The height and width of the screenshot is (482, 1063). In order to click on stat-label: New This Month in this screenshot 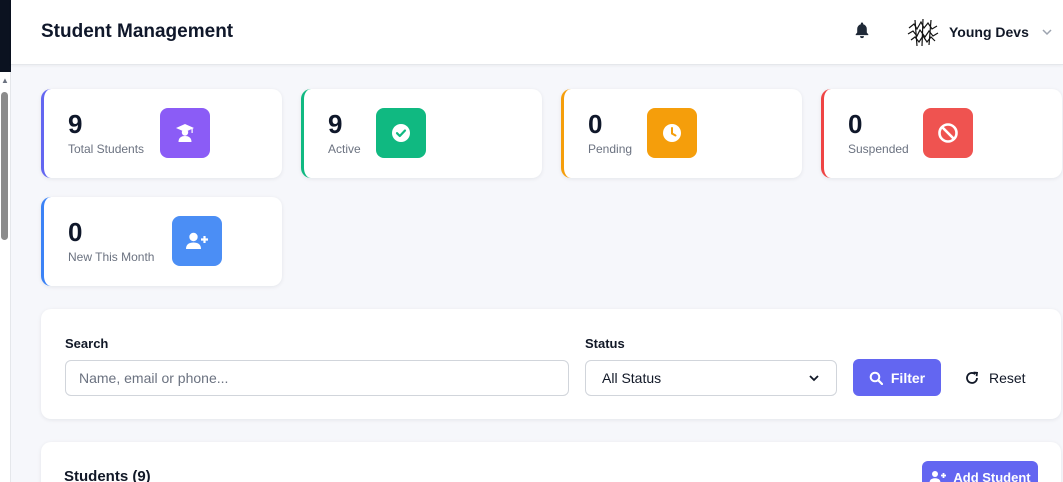, I will do `click(111, 257)`.